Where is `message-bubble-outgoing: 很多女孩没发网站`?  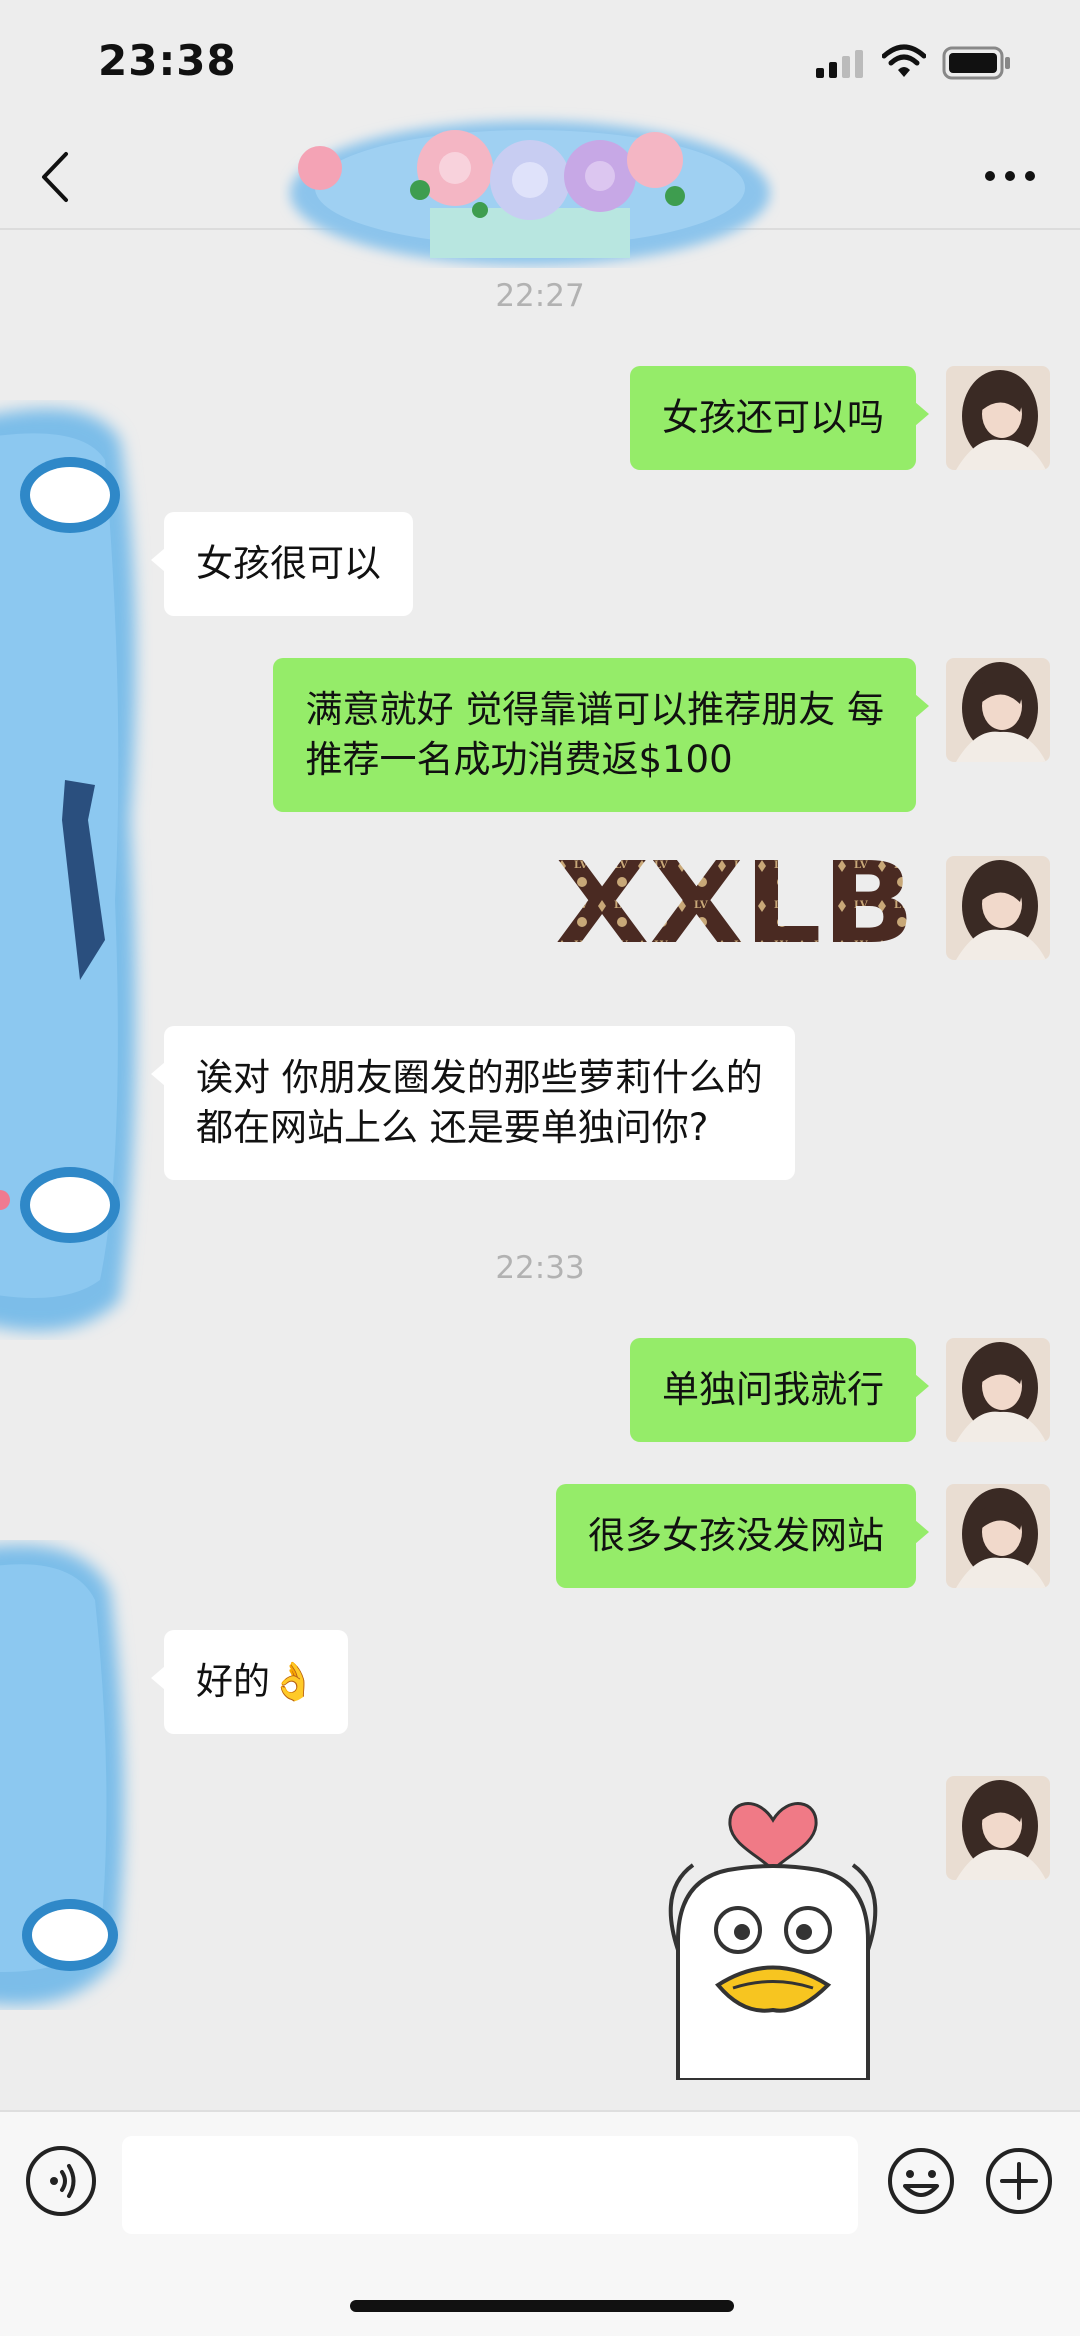 message-bubble-outgoing: 很多女孩没发网站 is located at coordinates (742, 1536).